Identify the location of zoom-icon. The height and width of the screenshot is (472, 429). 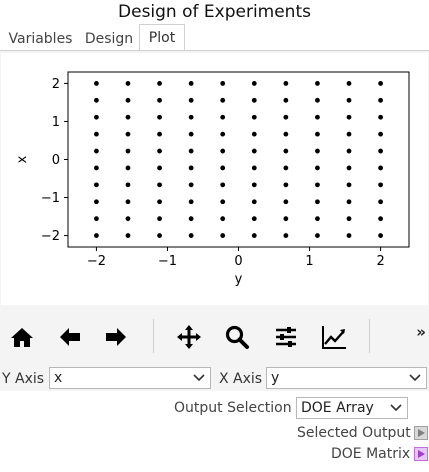
(237, 337).